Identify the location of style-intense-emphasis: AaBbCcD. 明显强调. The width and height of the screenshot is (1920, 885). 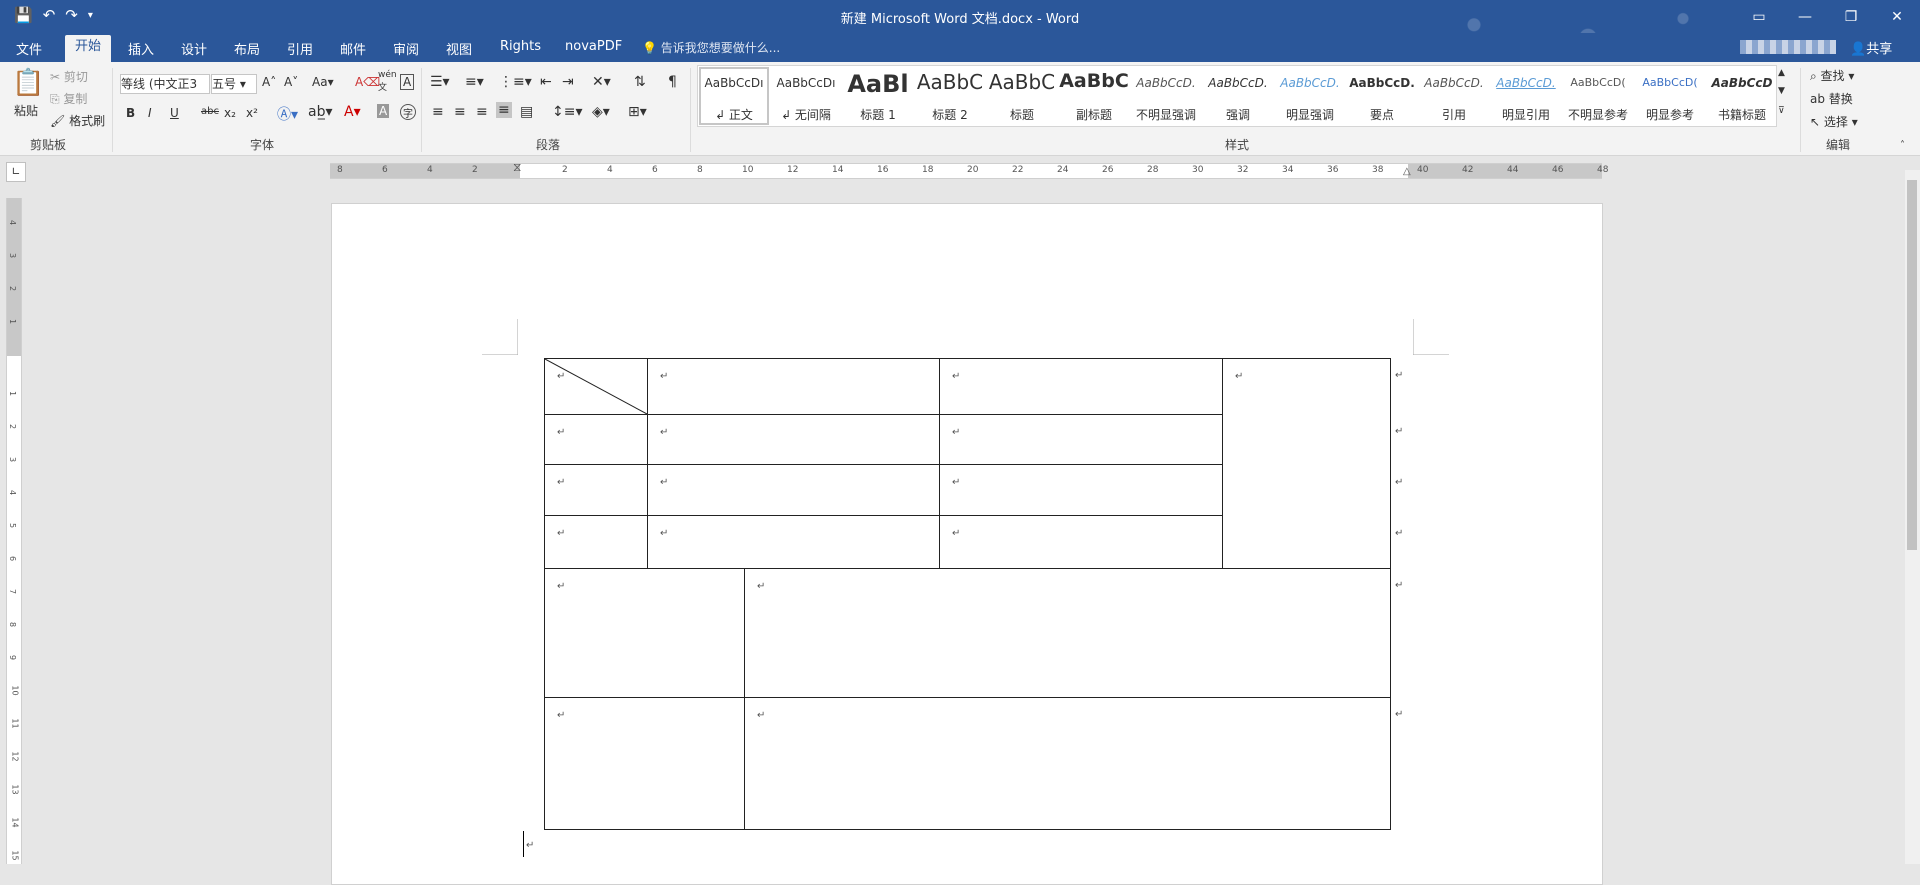
(1310, 96).